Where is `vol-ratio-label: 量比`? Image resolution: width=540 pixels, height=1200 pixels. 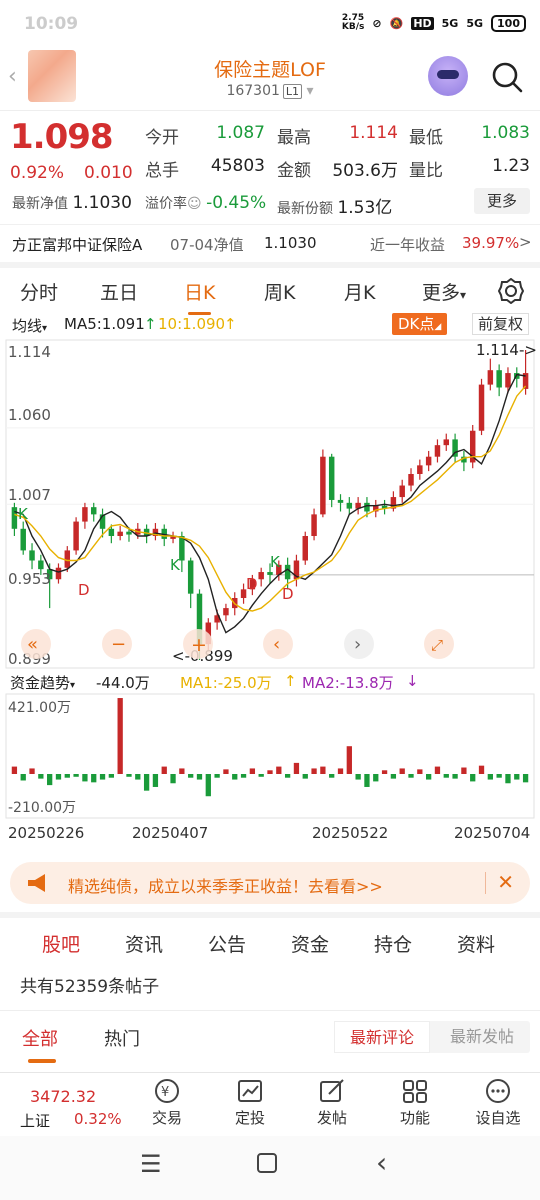
vol-ratio-label: 量比 is located at coordinates (426, 171).